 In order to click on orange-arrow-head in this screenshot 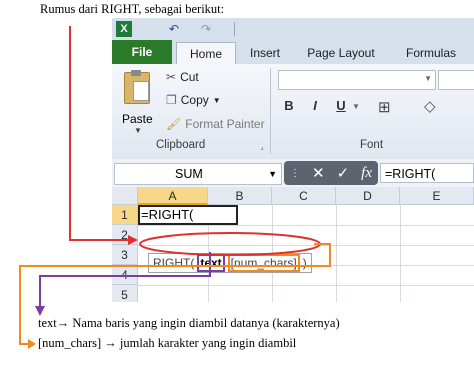, I will do `click(32, 344)`.